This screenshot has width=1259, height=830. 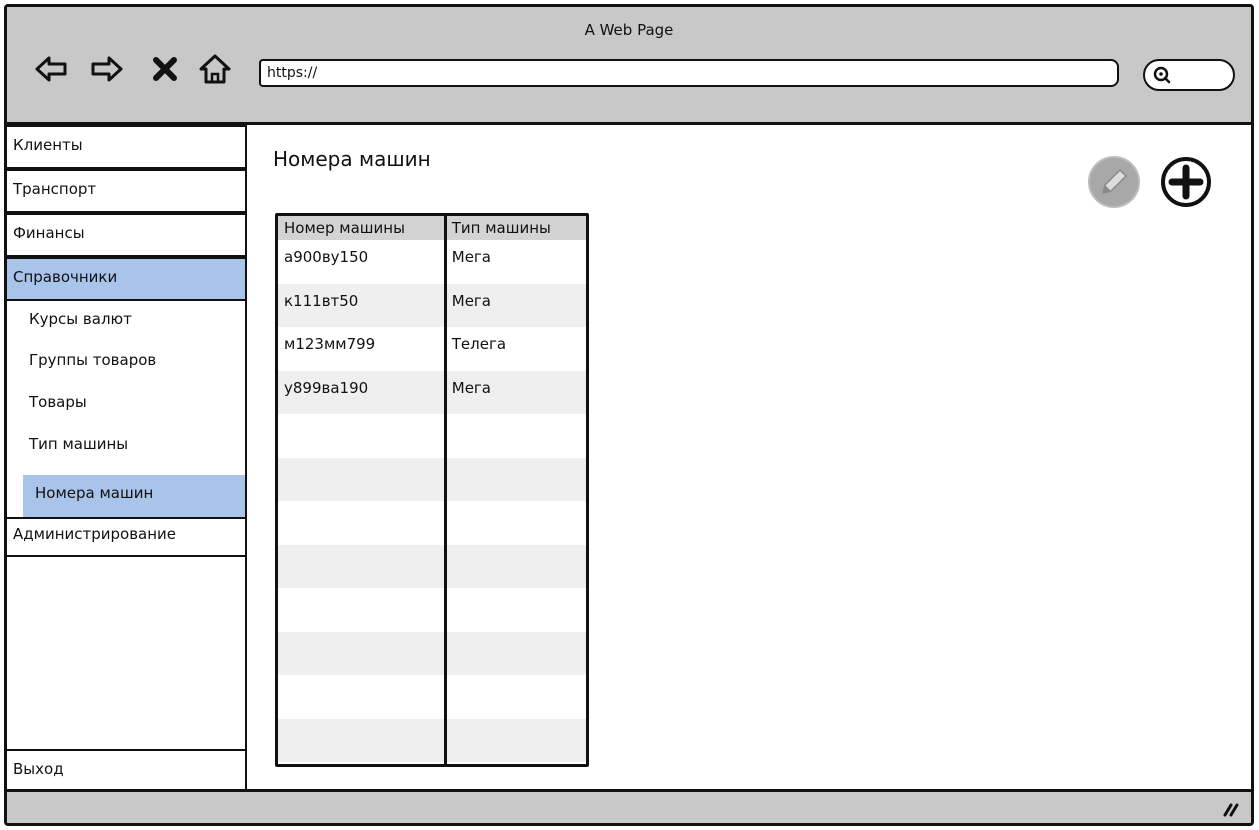 What do you see at coordinates (330, 344) in the screenshot?
I see `cell-plate: м123мм799` at bounding box center [330, 344].